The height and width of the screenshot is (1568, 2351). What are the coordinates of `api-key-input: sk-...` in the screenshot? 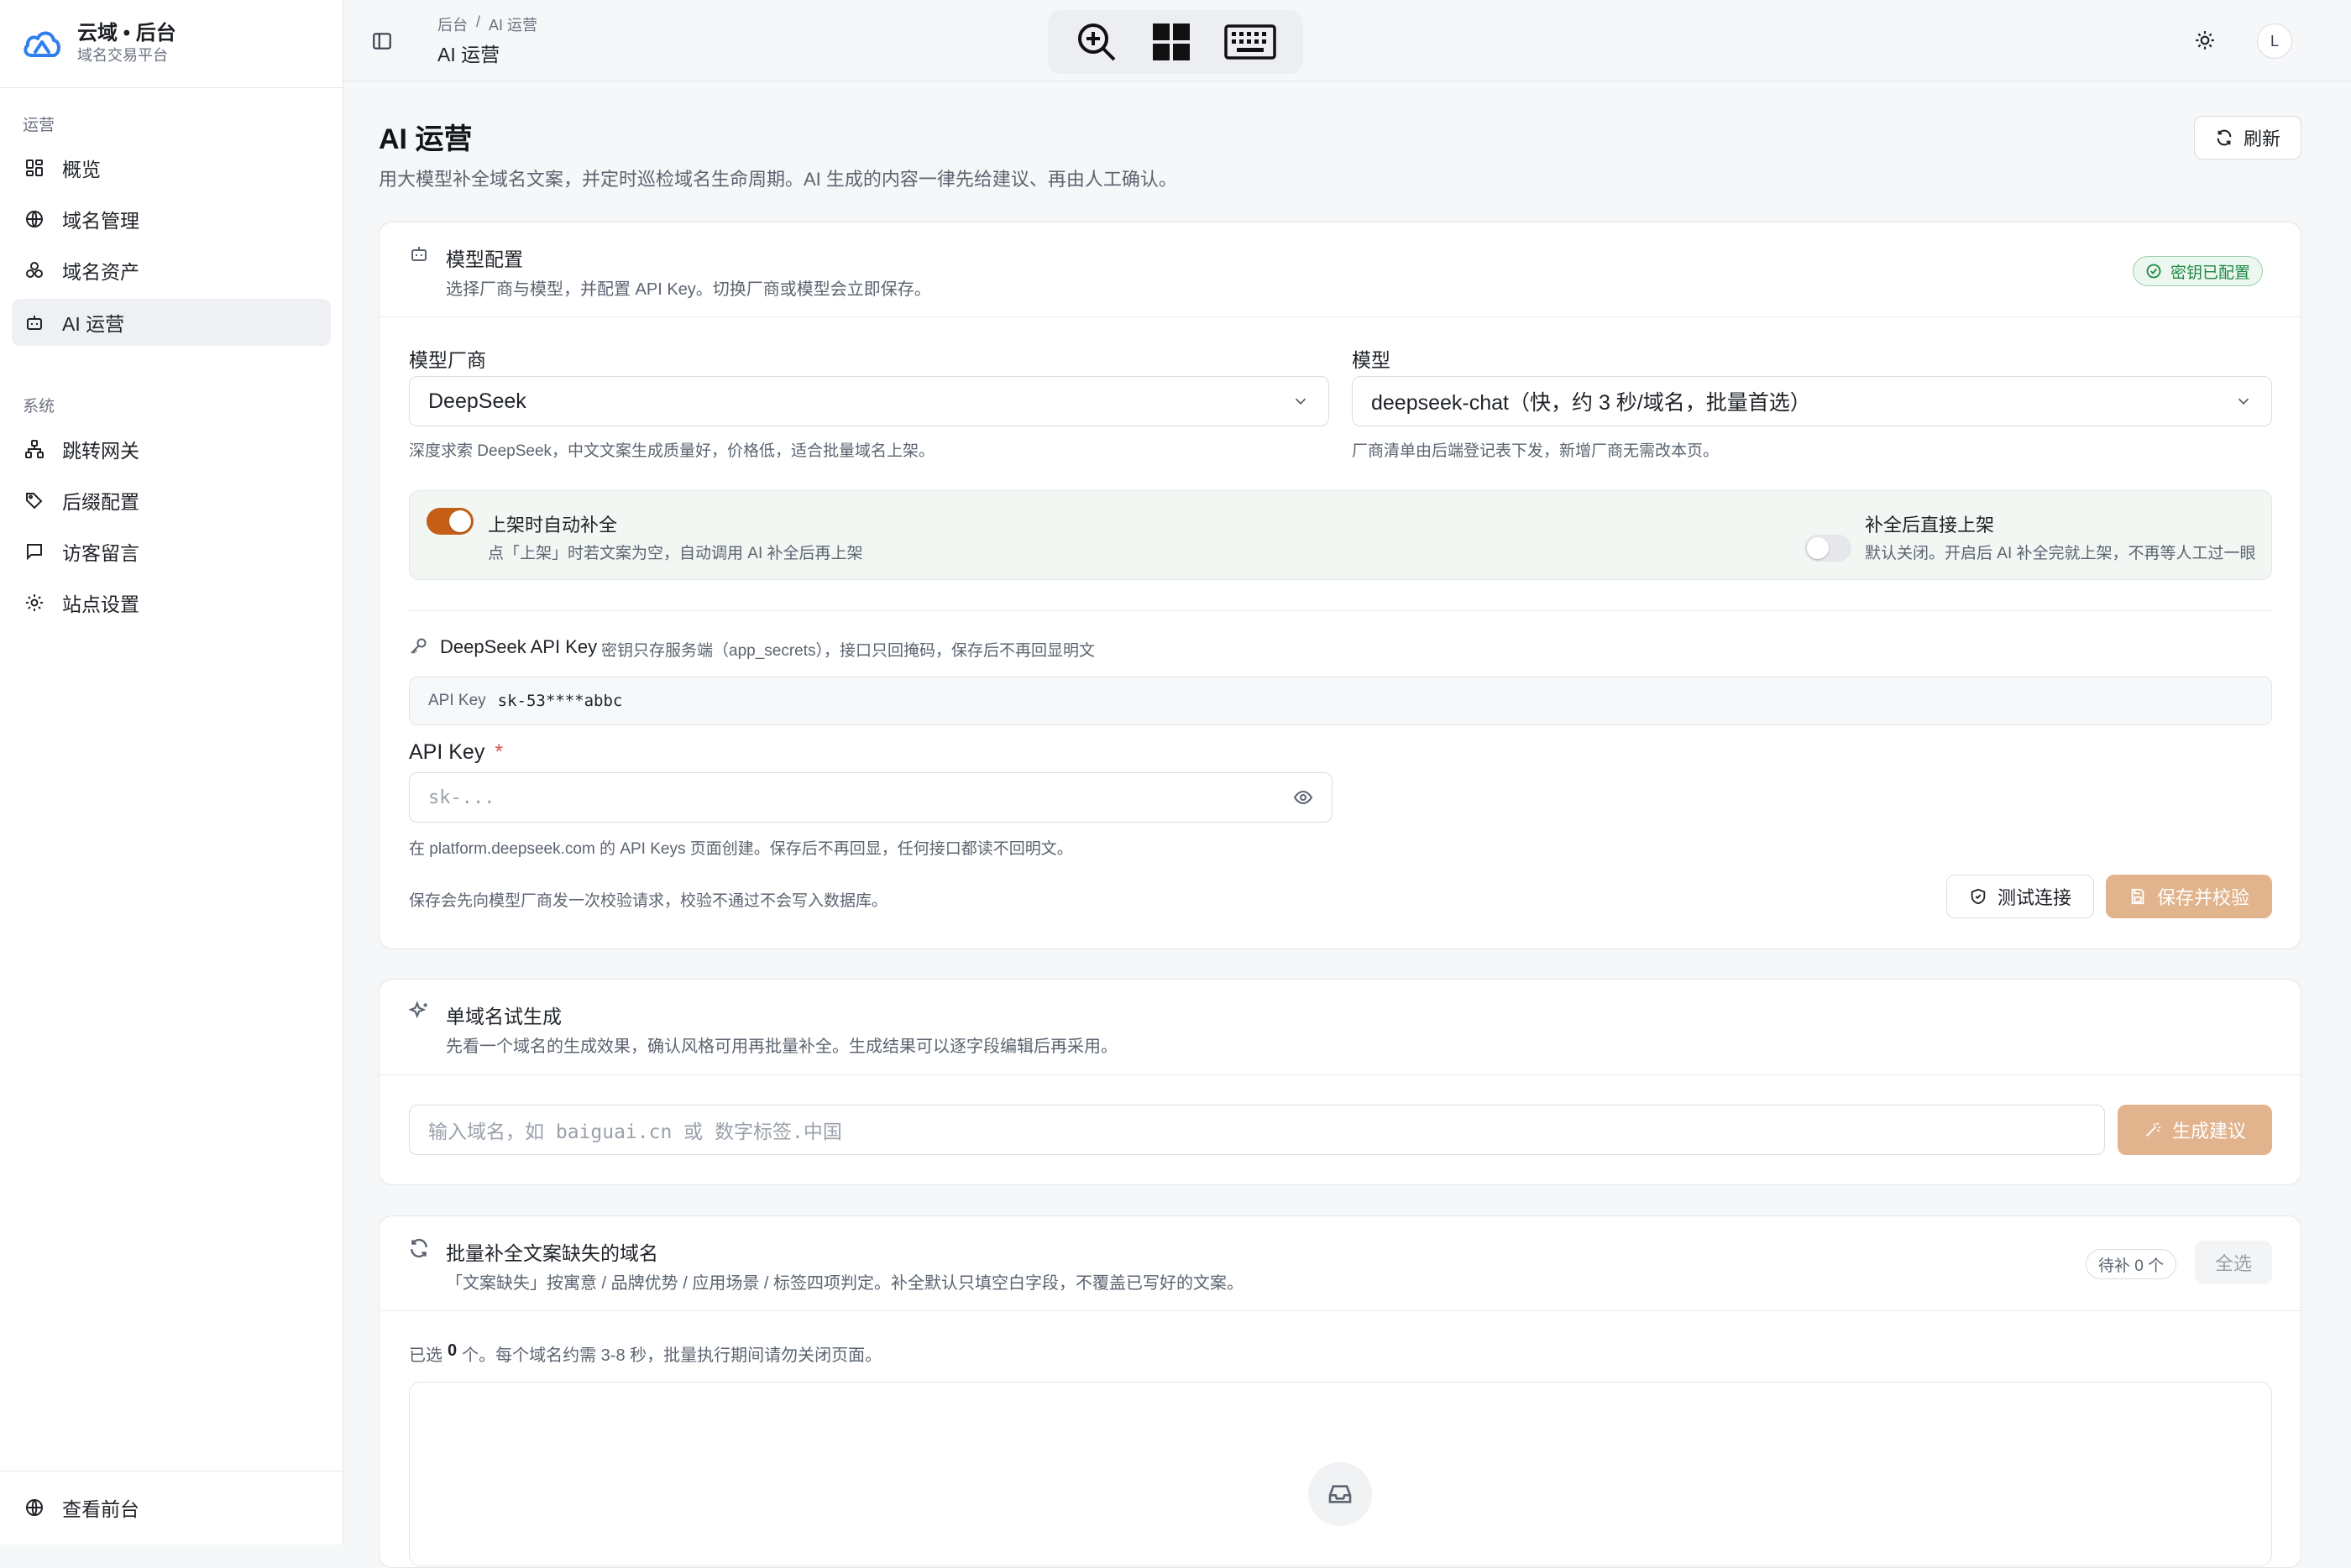 It's located at (871, 797).